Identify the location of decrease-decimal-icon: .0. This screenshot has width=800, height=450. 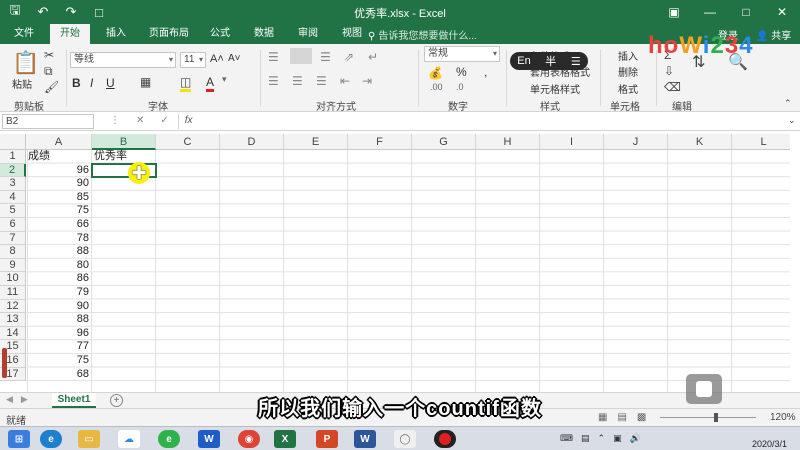
(460, 87).